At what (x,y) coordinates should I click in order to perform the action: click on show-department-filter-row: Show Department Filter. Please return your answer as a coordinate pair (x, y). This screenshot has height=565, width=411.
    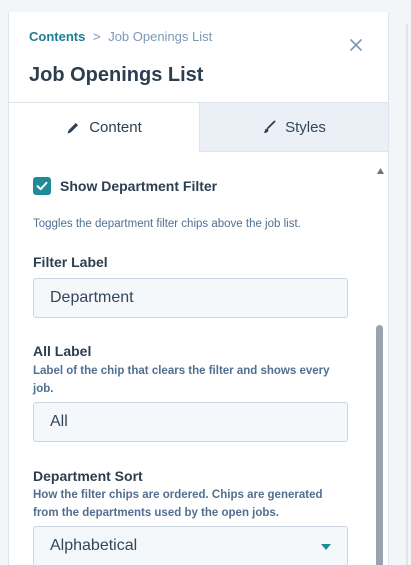
    Looking at the image, I should click on (125, 186).